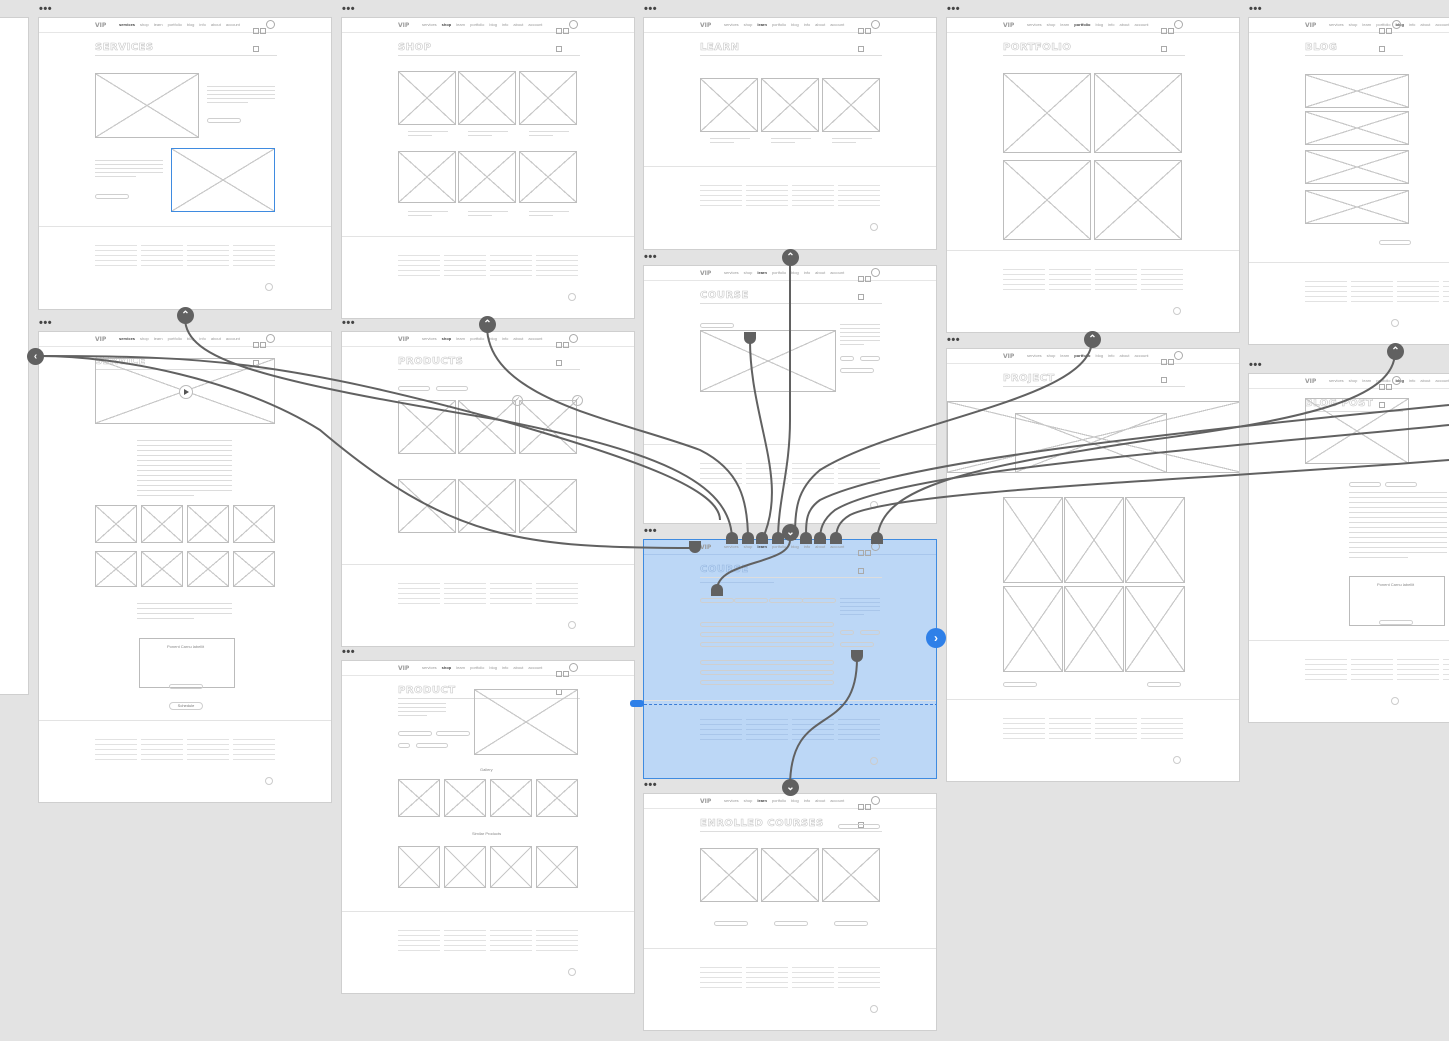  I want to click on play-icon, so click(186, 392).